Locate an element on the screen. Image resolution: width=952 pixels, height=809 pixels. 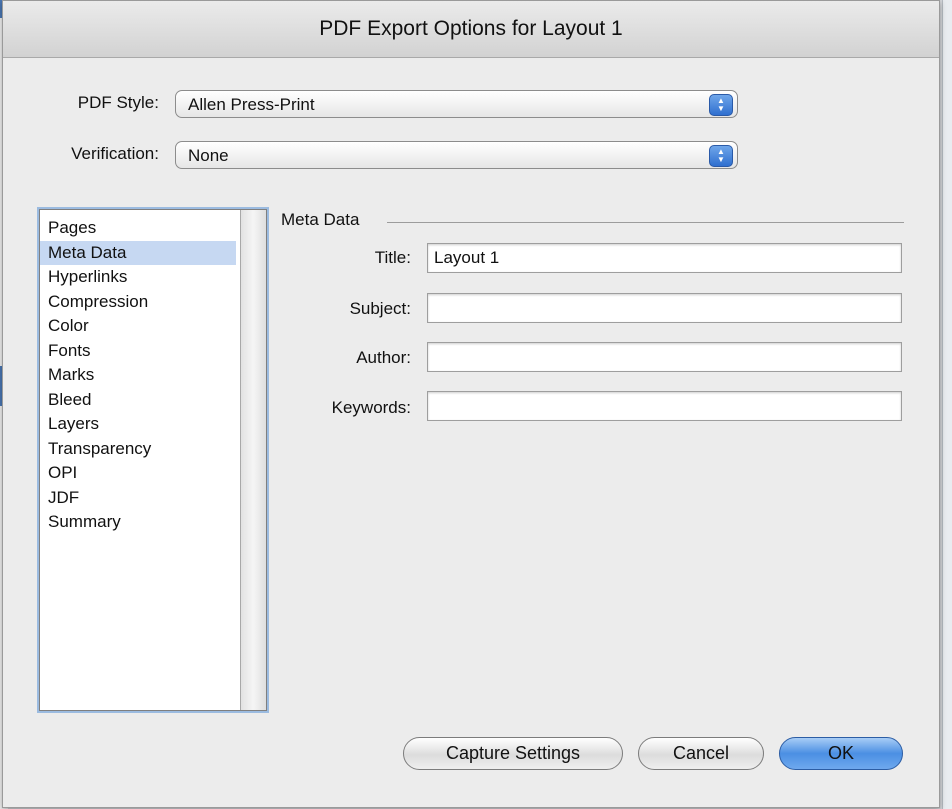
pdf-style-value: Allen Press-Print is located at coordinates (251, 104).